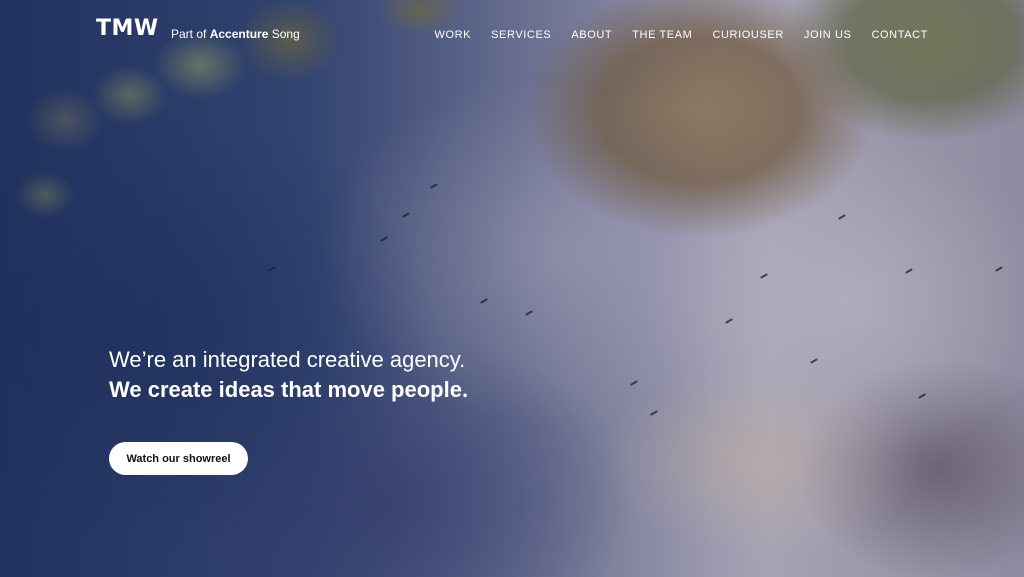  What do you see at coordinates (239, 34) in the screenshot?
I see `tagline-brand: Accenture` at bounding box center [239, 34].